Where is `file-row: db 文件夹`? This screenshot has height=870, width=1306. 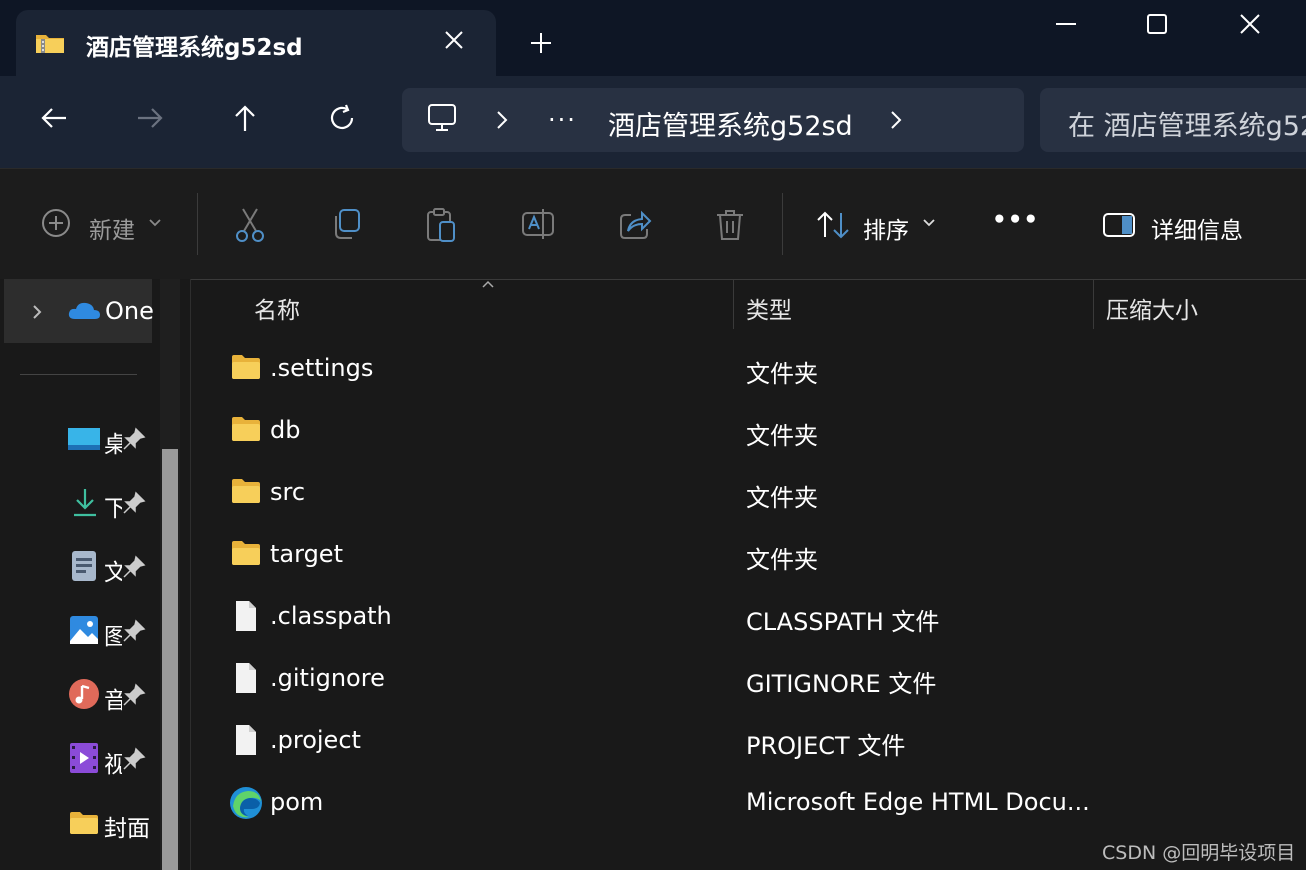
file-row: db 文件夹 is located at coordinates (748, 433).